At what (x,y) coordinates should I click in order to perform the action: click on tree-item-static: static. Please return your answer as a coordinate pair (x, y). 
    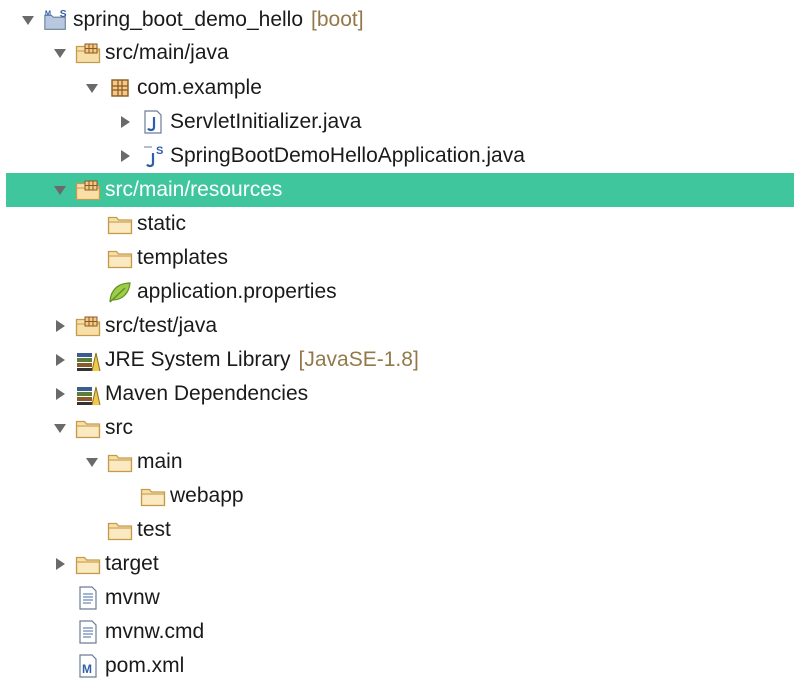
    Looking at the image, I should click on (397, 224).